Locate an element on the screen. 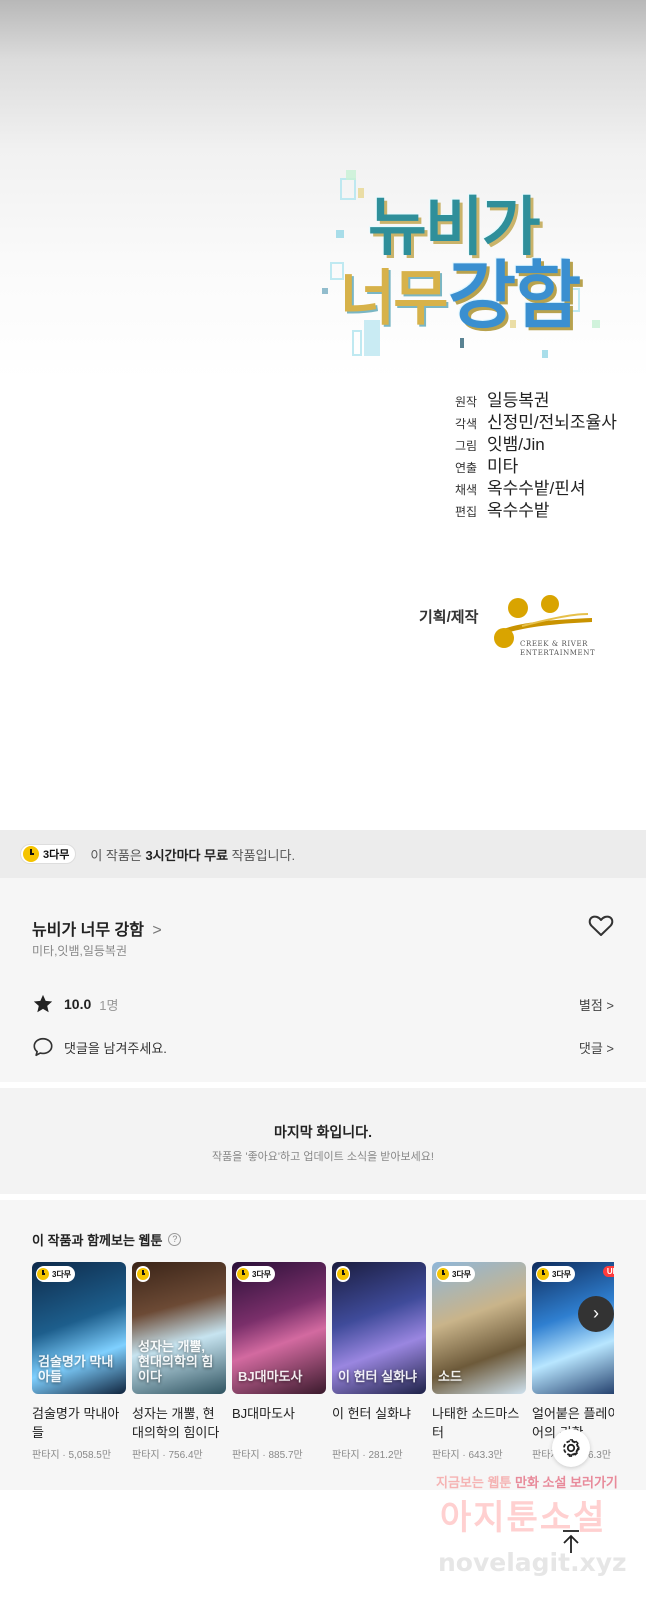 Image resolution: width=646 pixels, height=1602 pixels. credit-row: 연출 미타 is located at coordinates (536, 464).